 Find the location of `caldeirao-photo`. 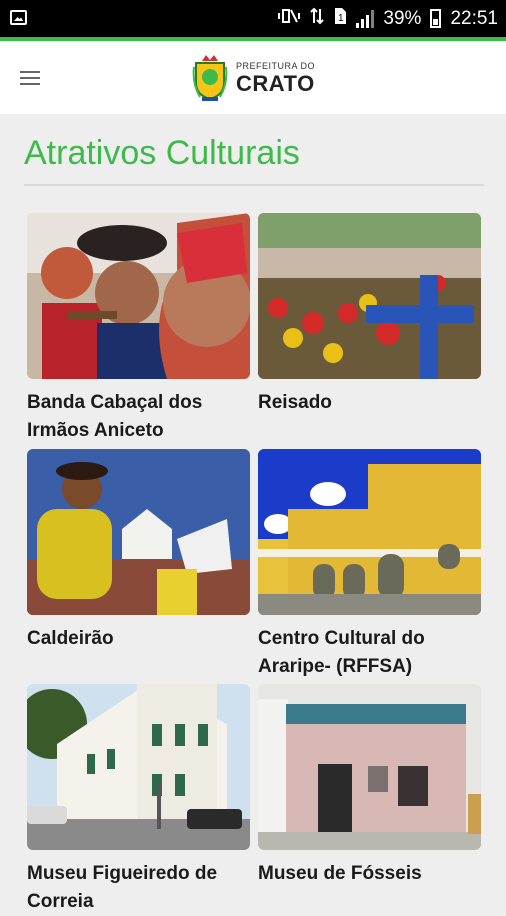

caldeirao-photo is located at coordinates (138, 532).